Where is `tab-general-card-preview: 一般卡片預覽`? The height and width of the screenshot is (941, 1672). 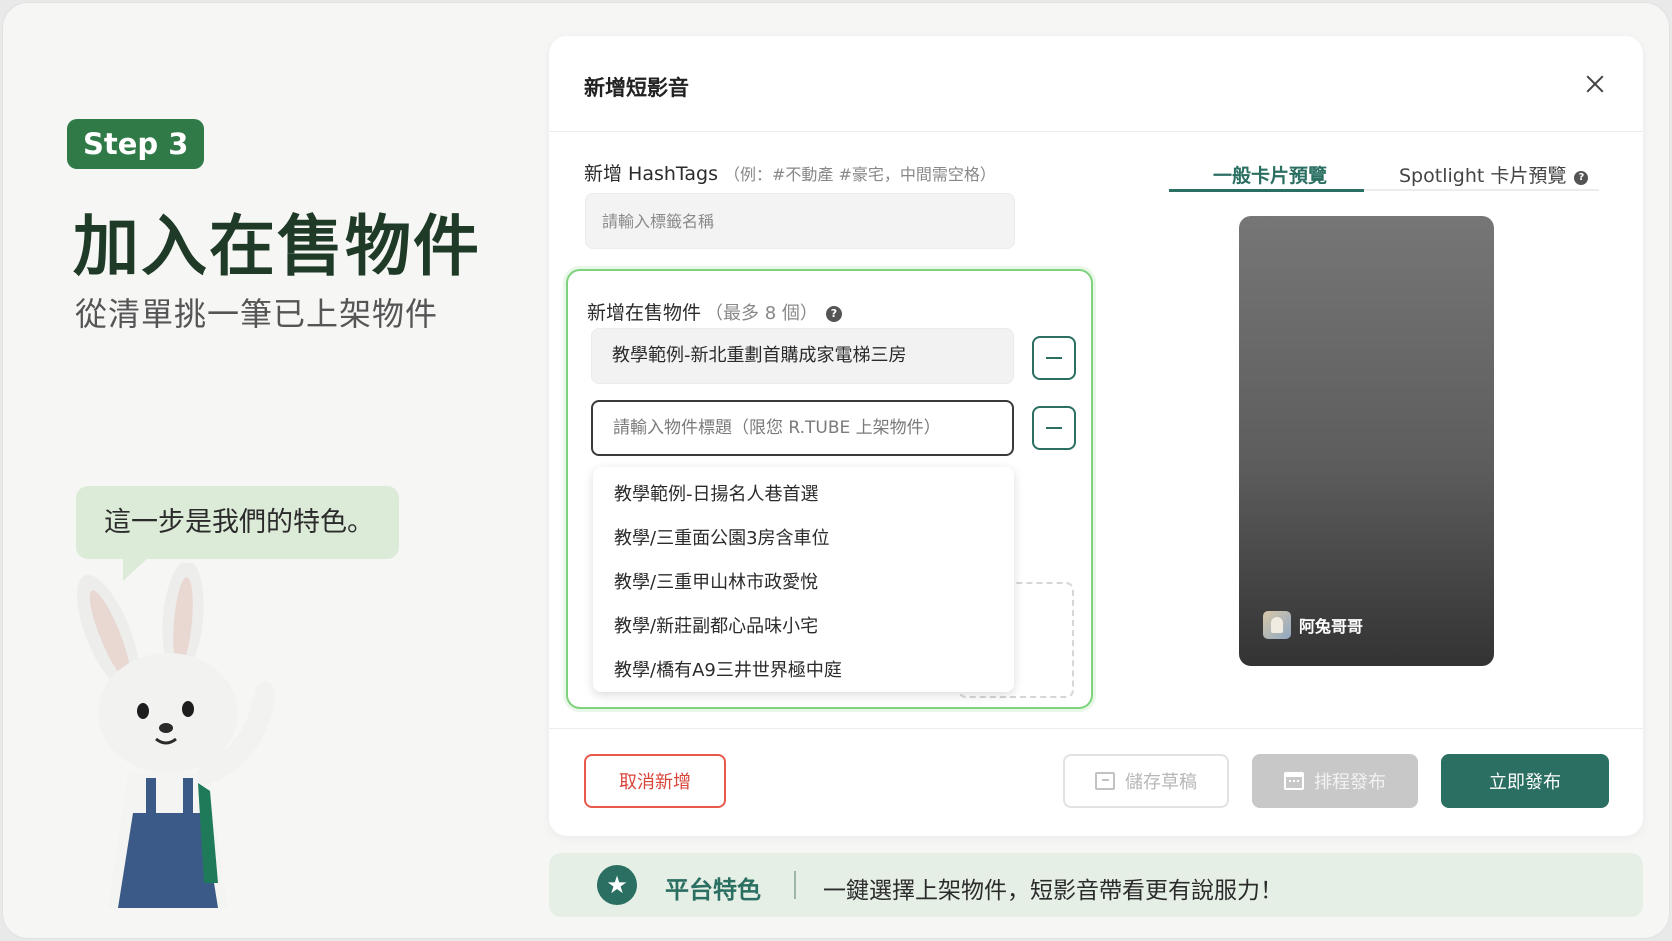
tab-general-card-preview: 一般卡片預覽 is located at coordinates (1270, 174).